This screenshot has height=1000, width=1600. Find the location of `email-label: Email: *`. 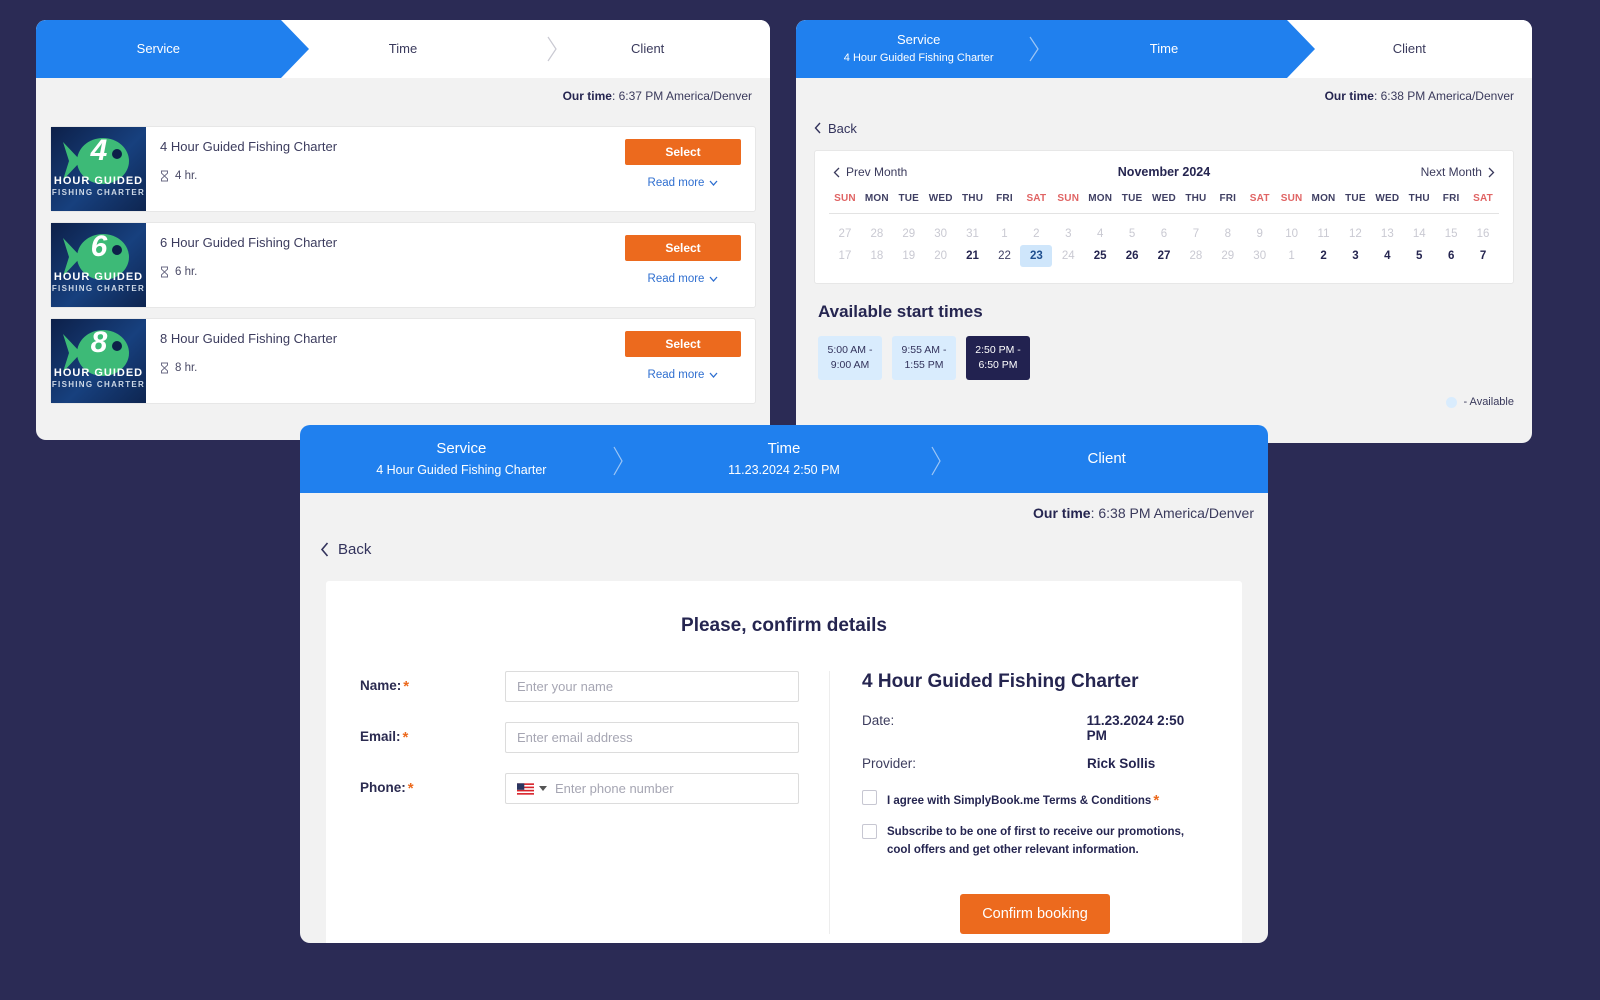

email-label: Email: * is located at coordinates (432, 737).